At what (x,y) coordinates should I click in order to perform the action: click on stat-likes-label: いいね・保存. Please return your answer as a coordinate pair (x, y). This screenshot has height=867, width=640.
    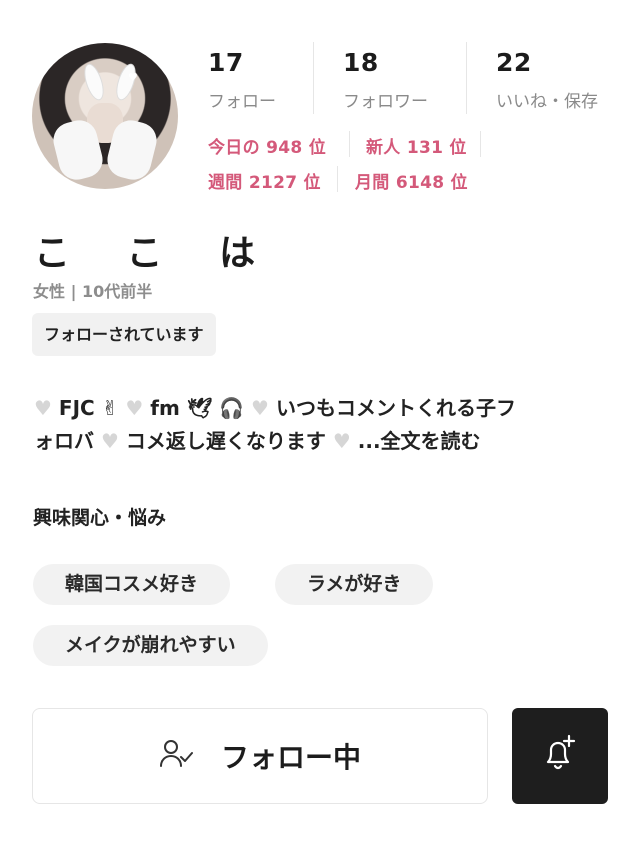
    Looking at the image, I should click on (547, 102).